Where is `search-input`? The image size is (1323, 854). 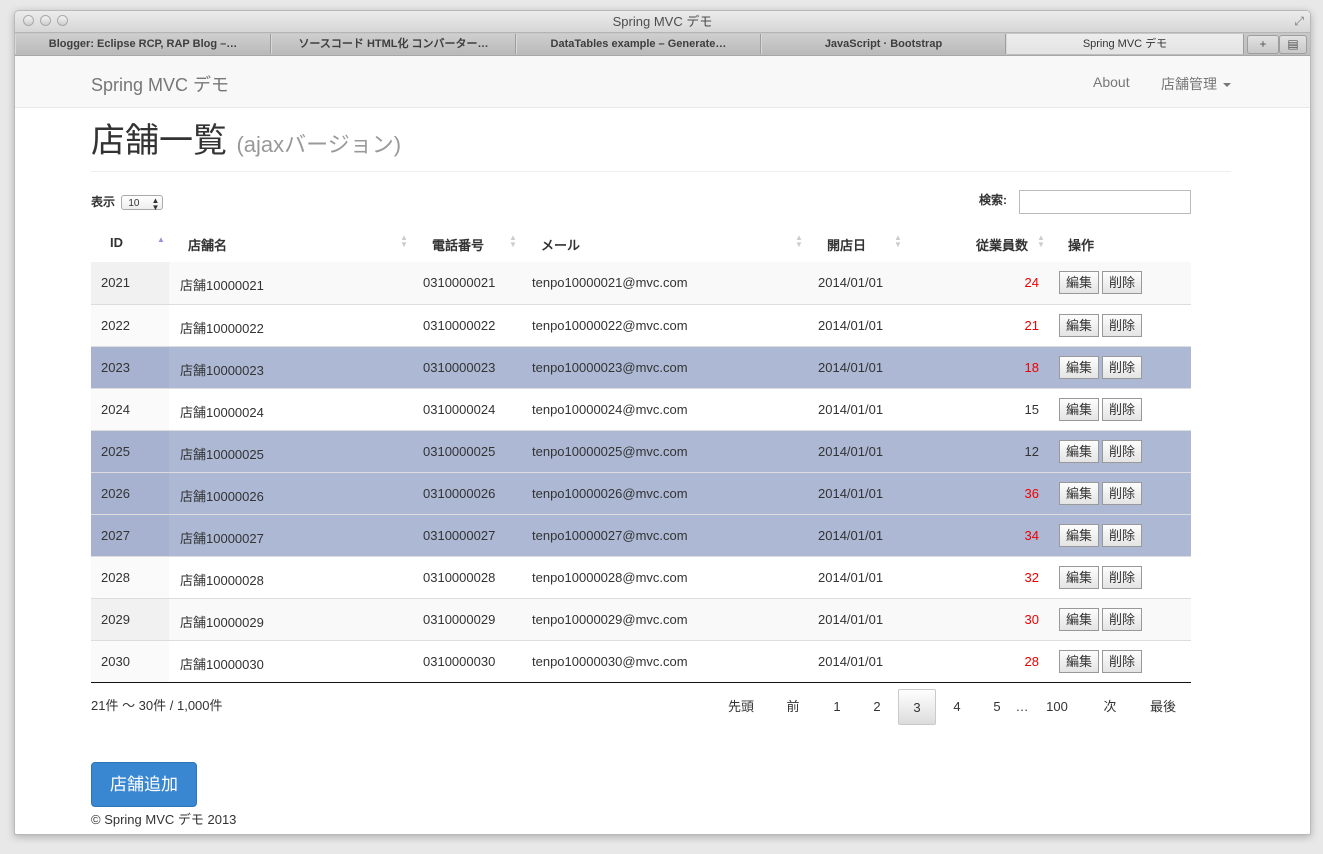 search-input is located at coordinates (1105, 202).